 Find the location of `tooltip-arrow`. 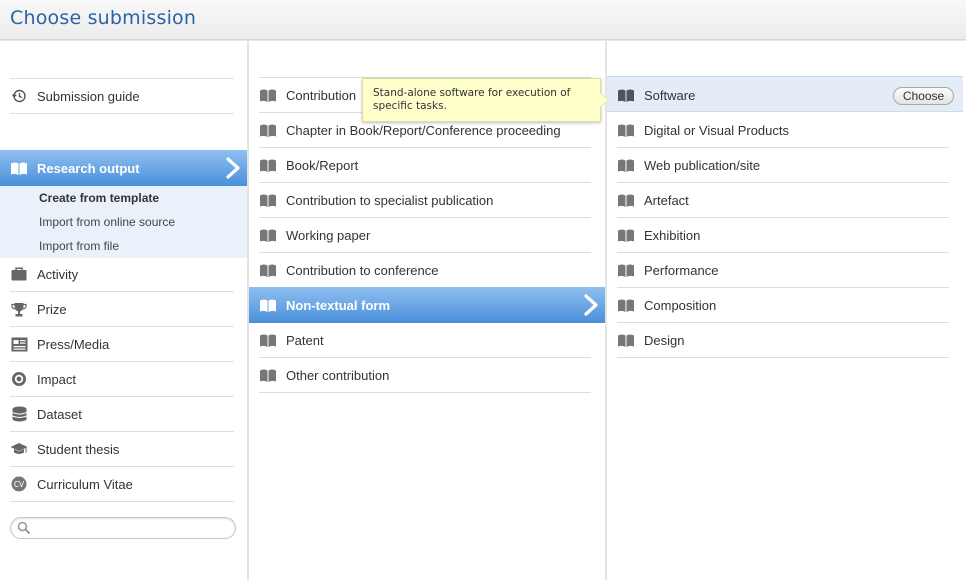

tooltip-arrow is located at coordinates (604, 100).